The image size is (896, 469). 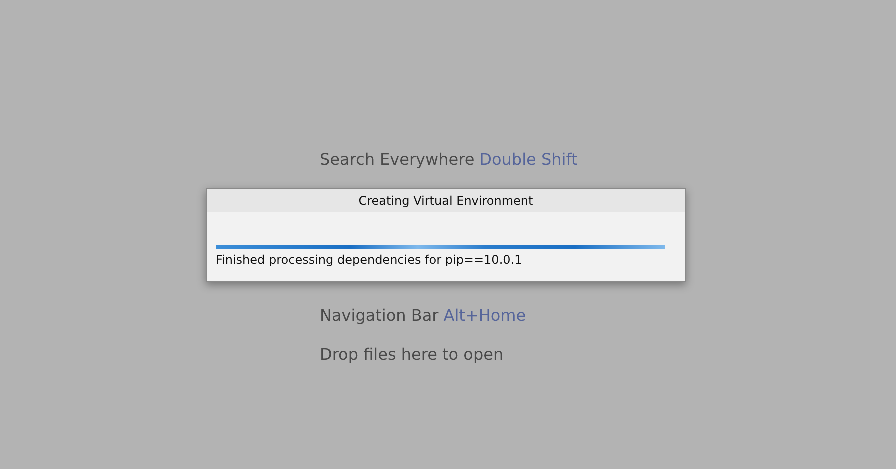 I want to click on hint-label: Search Everywhere, so click(x=397, y=159).